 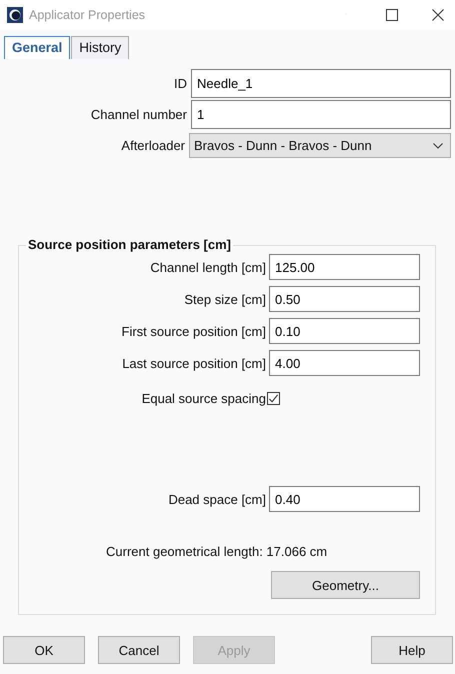 What do you see at coordinates (37, 47) in the screenshot?
I see `tab: General` at bounding box center [37, 47].